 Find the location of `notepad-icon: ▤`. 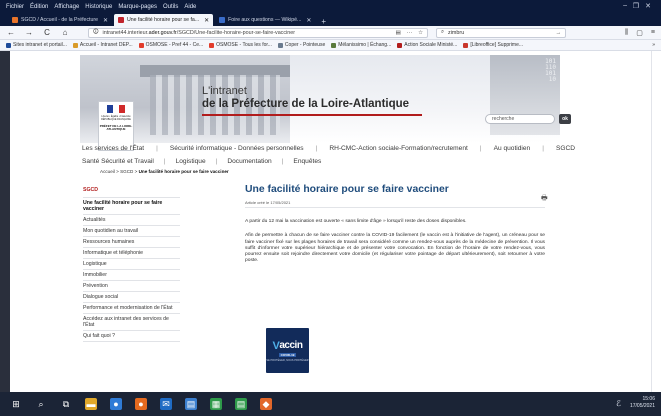

notepad-icon: ▤ is located at coordinates (191, 404).